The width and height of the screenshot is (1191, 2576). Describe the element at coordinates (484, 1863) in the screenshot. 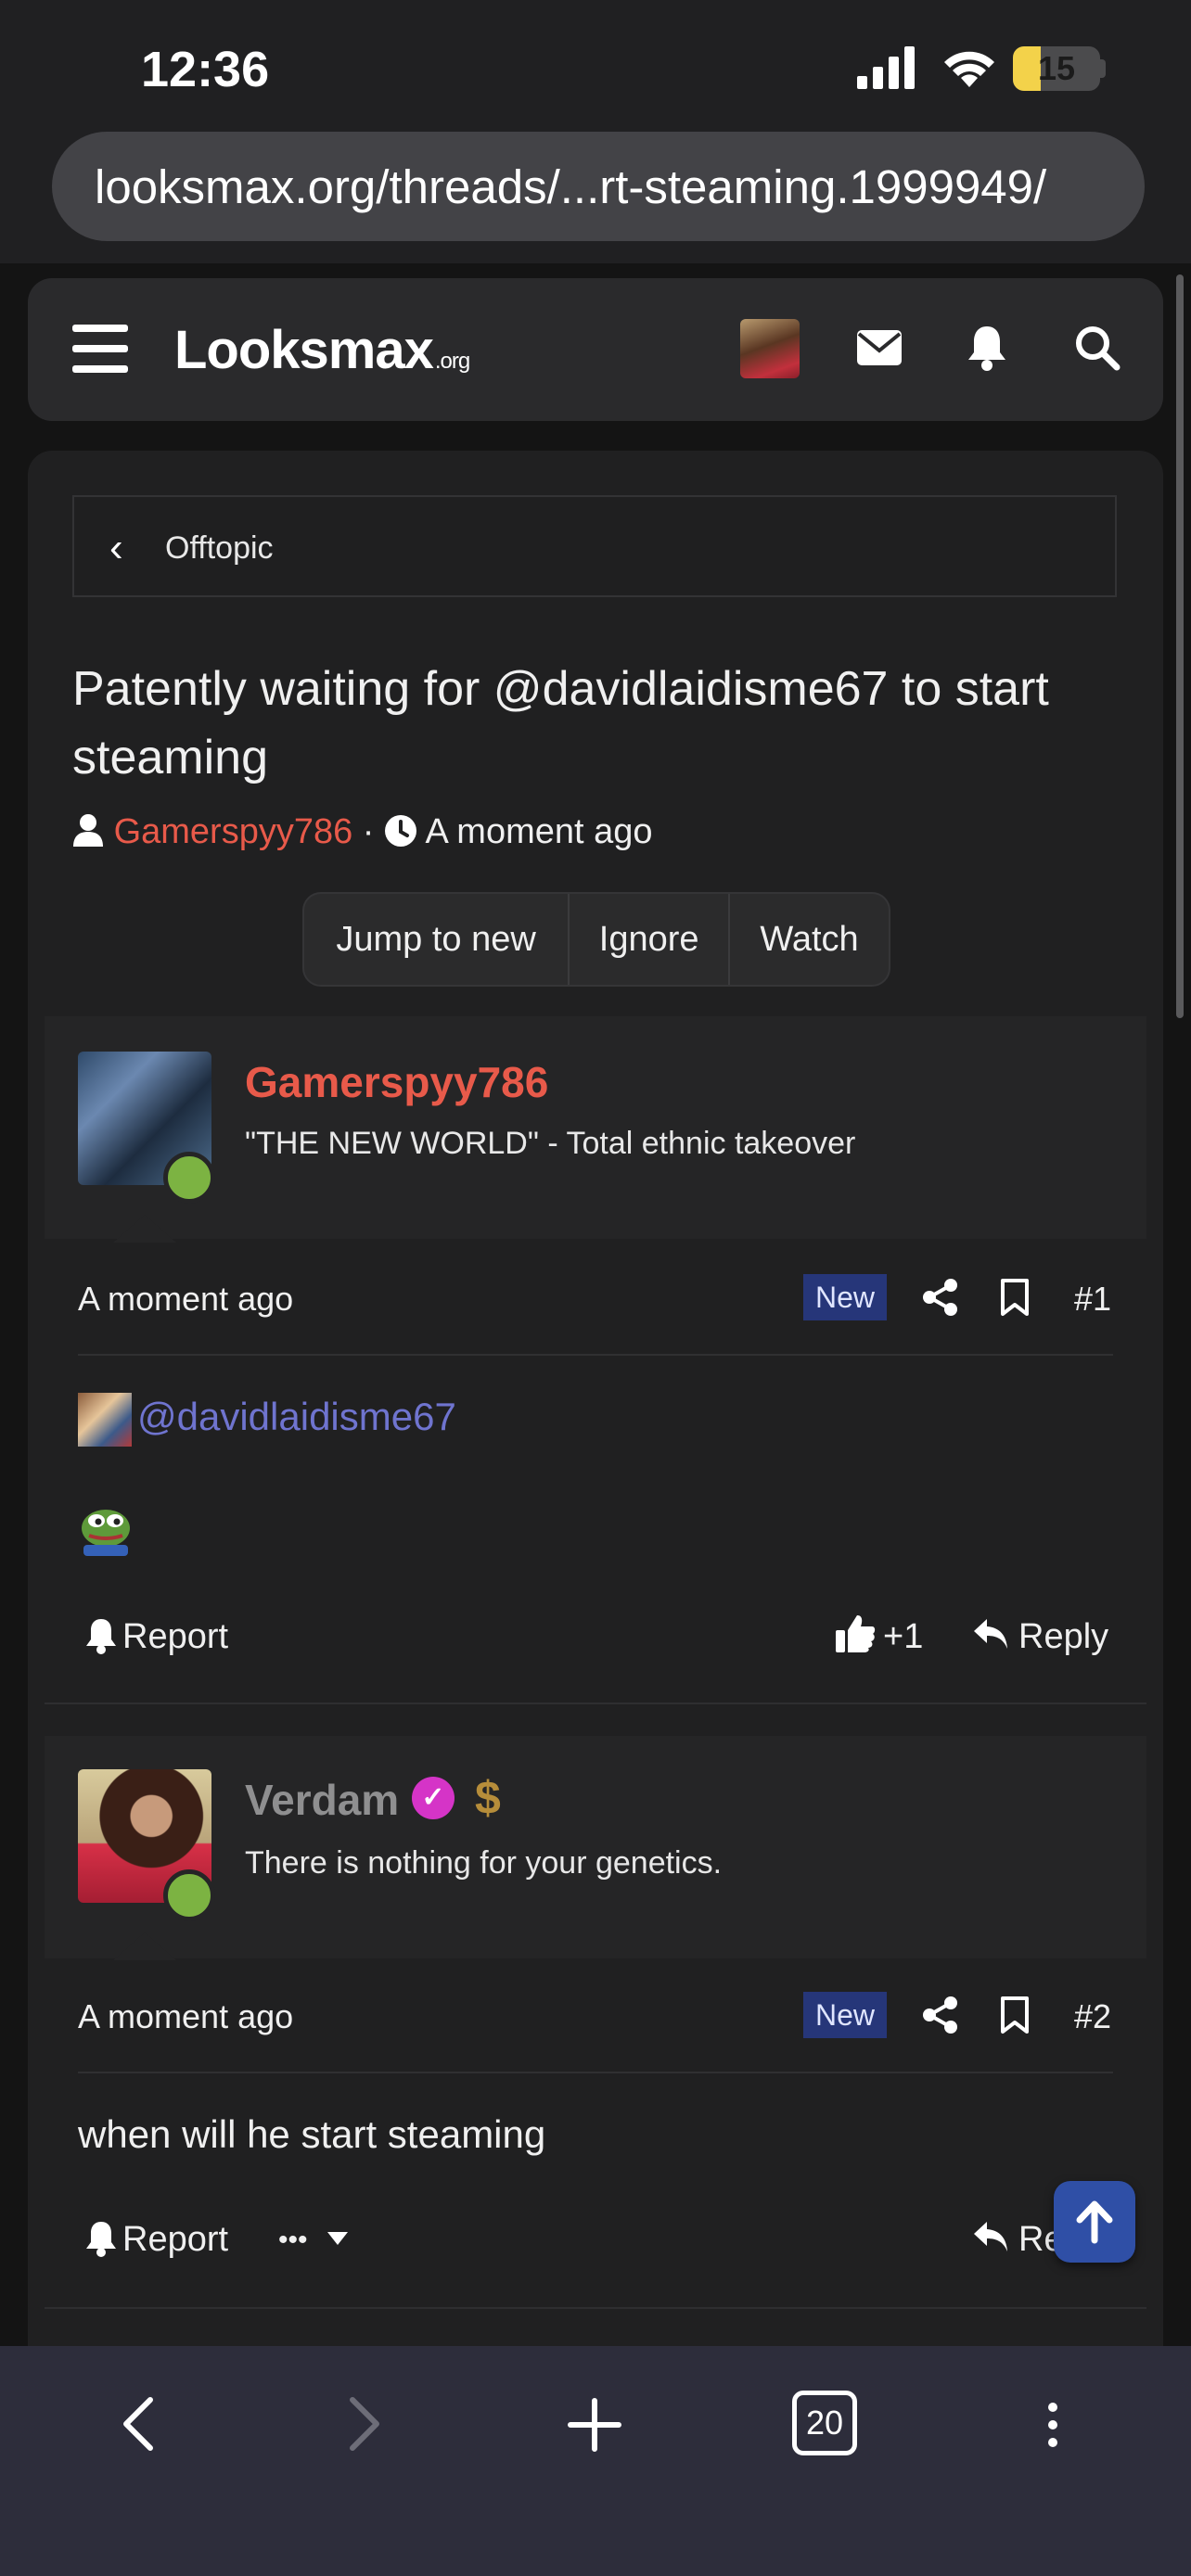

I see `user-title: There is nothing for your genetics.` at that location.